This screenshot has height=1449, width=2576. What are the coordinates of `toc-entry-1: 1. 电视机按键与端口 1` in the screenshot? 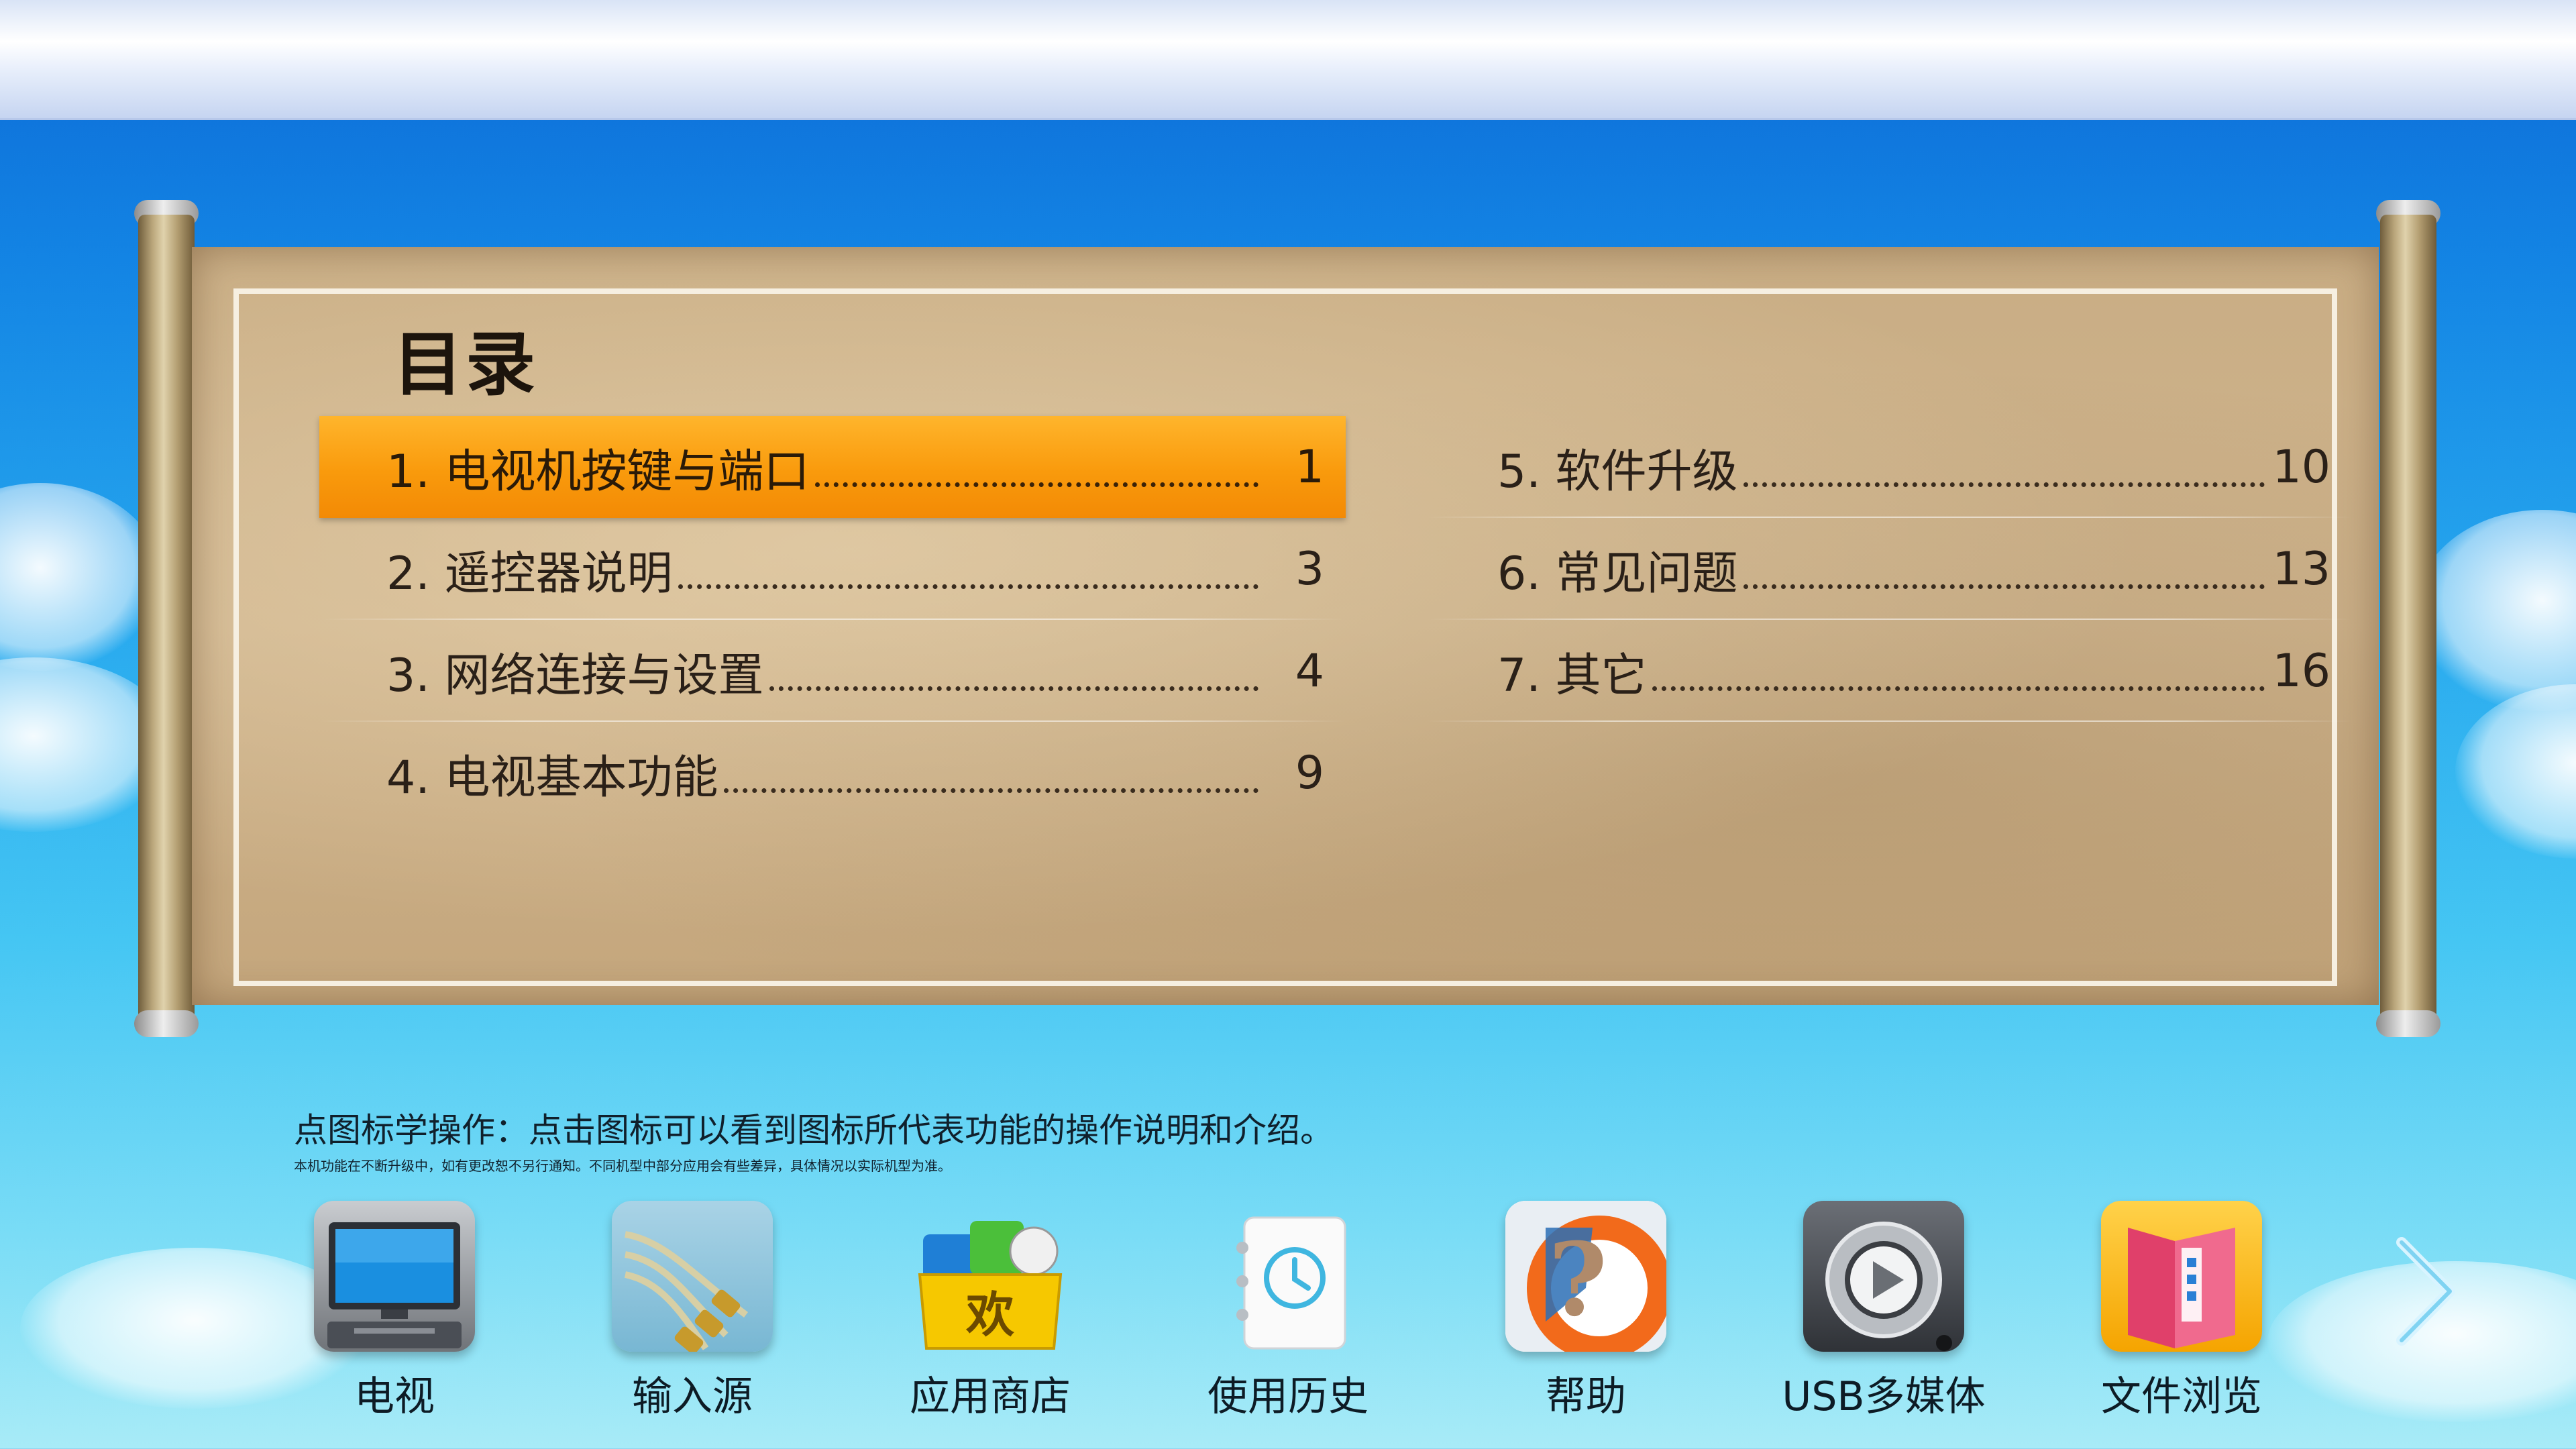 It's located at (832, 467).